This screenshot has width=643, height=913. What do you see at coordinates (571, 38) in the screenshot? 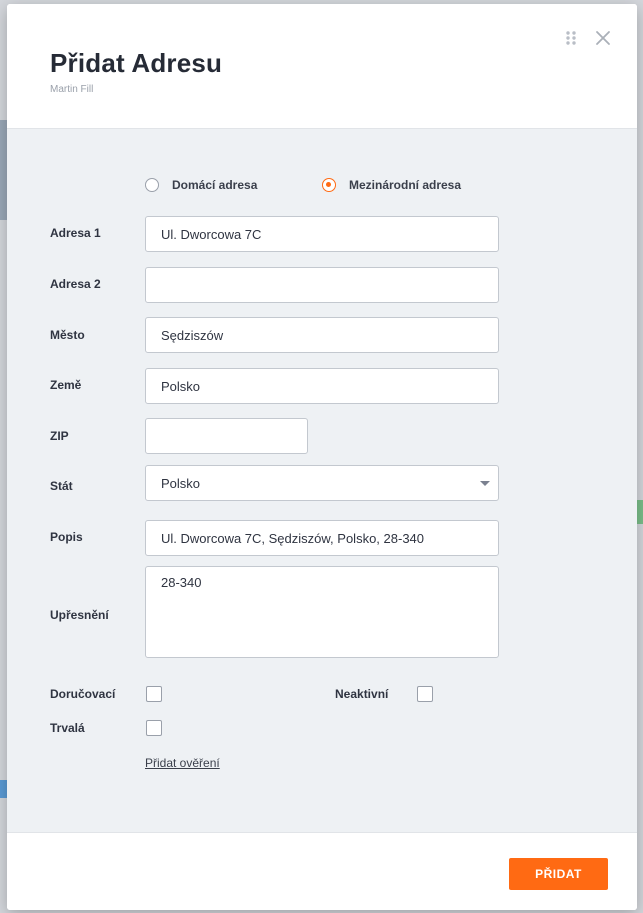
I see `drag-handle-icon` at bounding box center [571, 38].